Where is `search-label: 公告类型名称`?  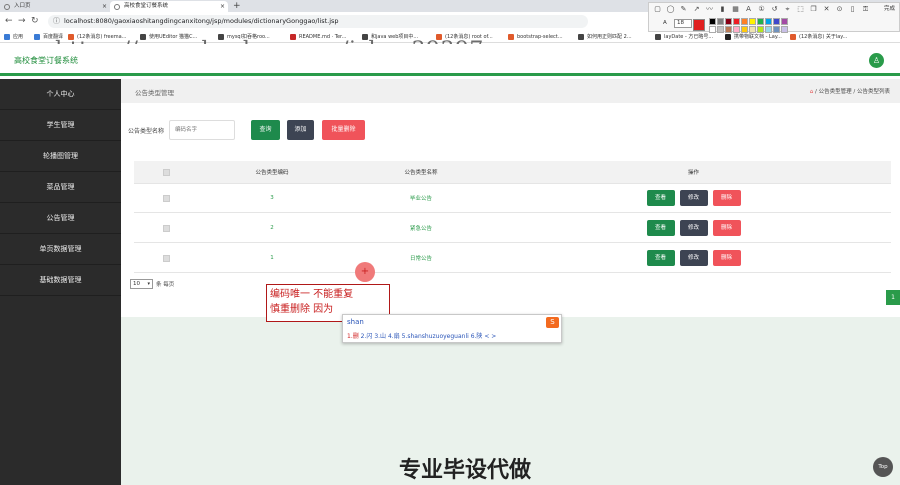 search-label: 公告类型名称 is located at coordinates (146, 131).